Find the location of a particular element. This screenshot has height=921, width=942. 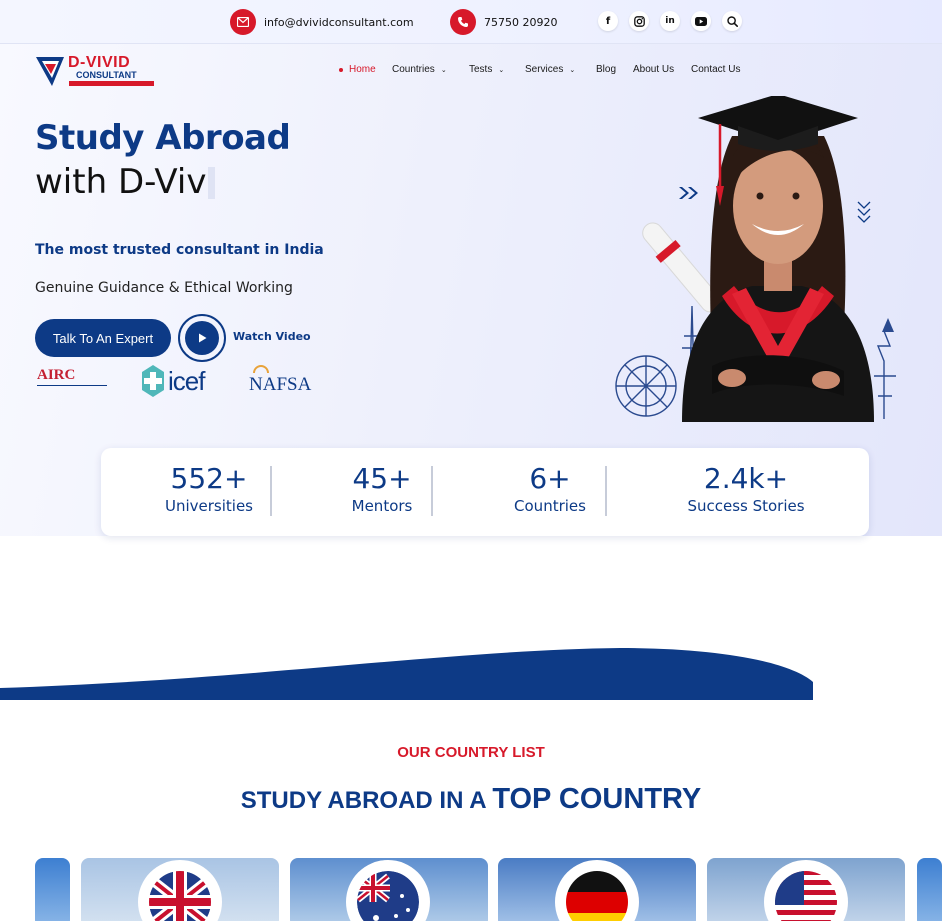

play-icon is located at coordinates (202, 338).